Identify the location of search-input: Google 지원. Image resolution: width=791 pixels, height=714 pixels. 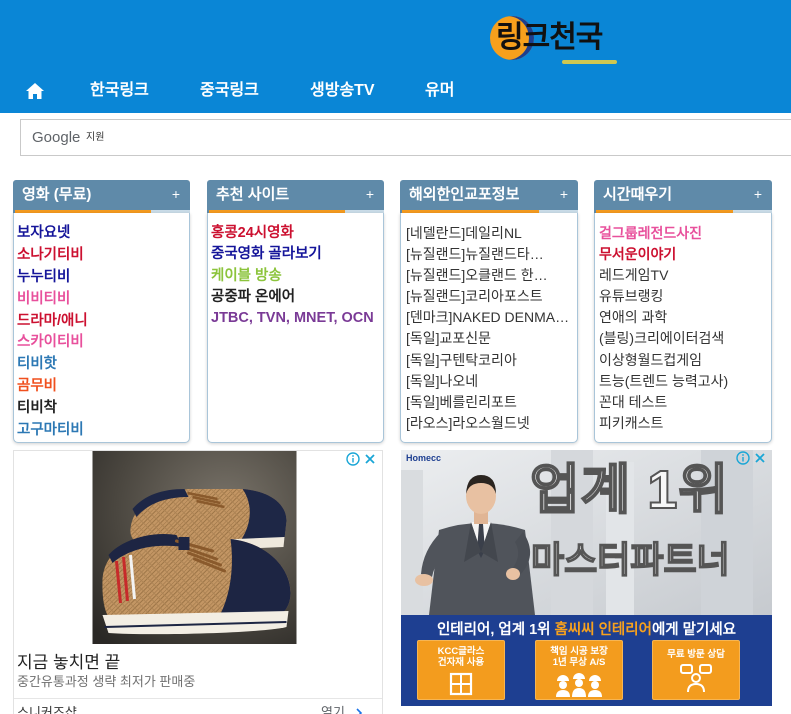
(405, 137).